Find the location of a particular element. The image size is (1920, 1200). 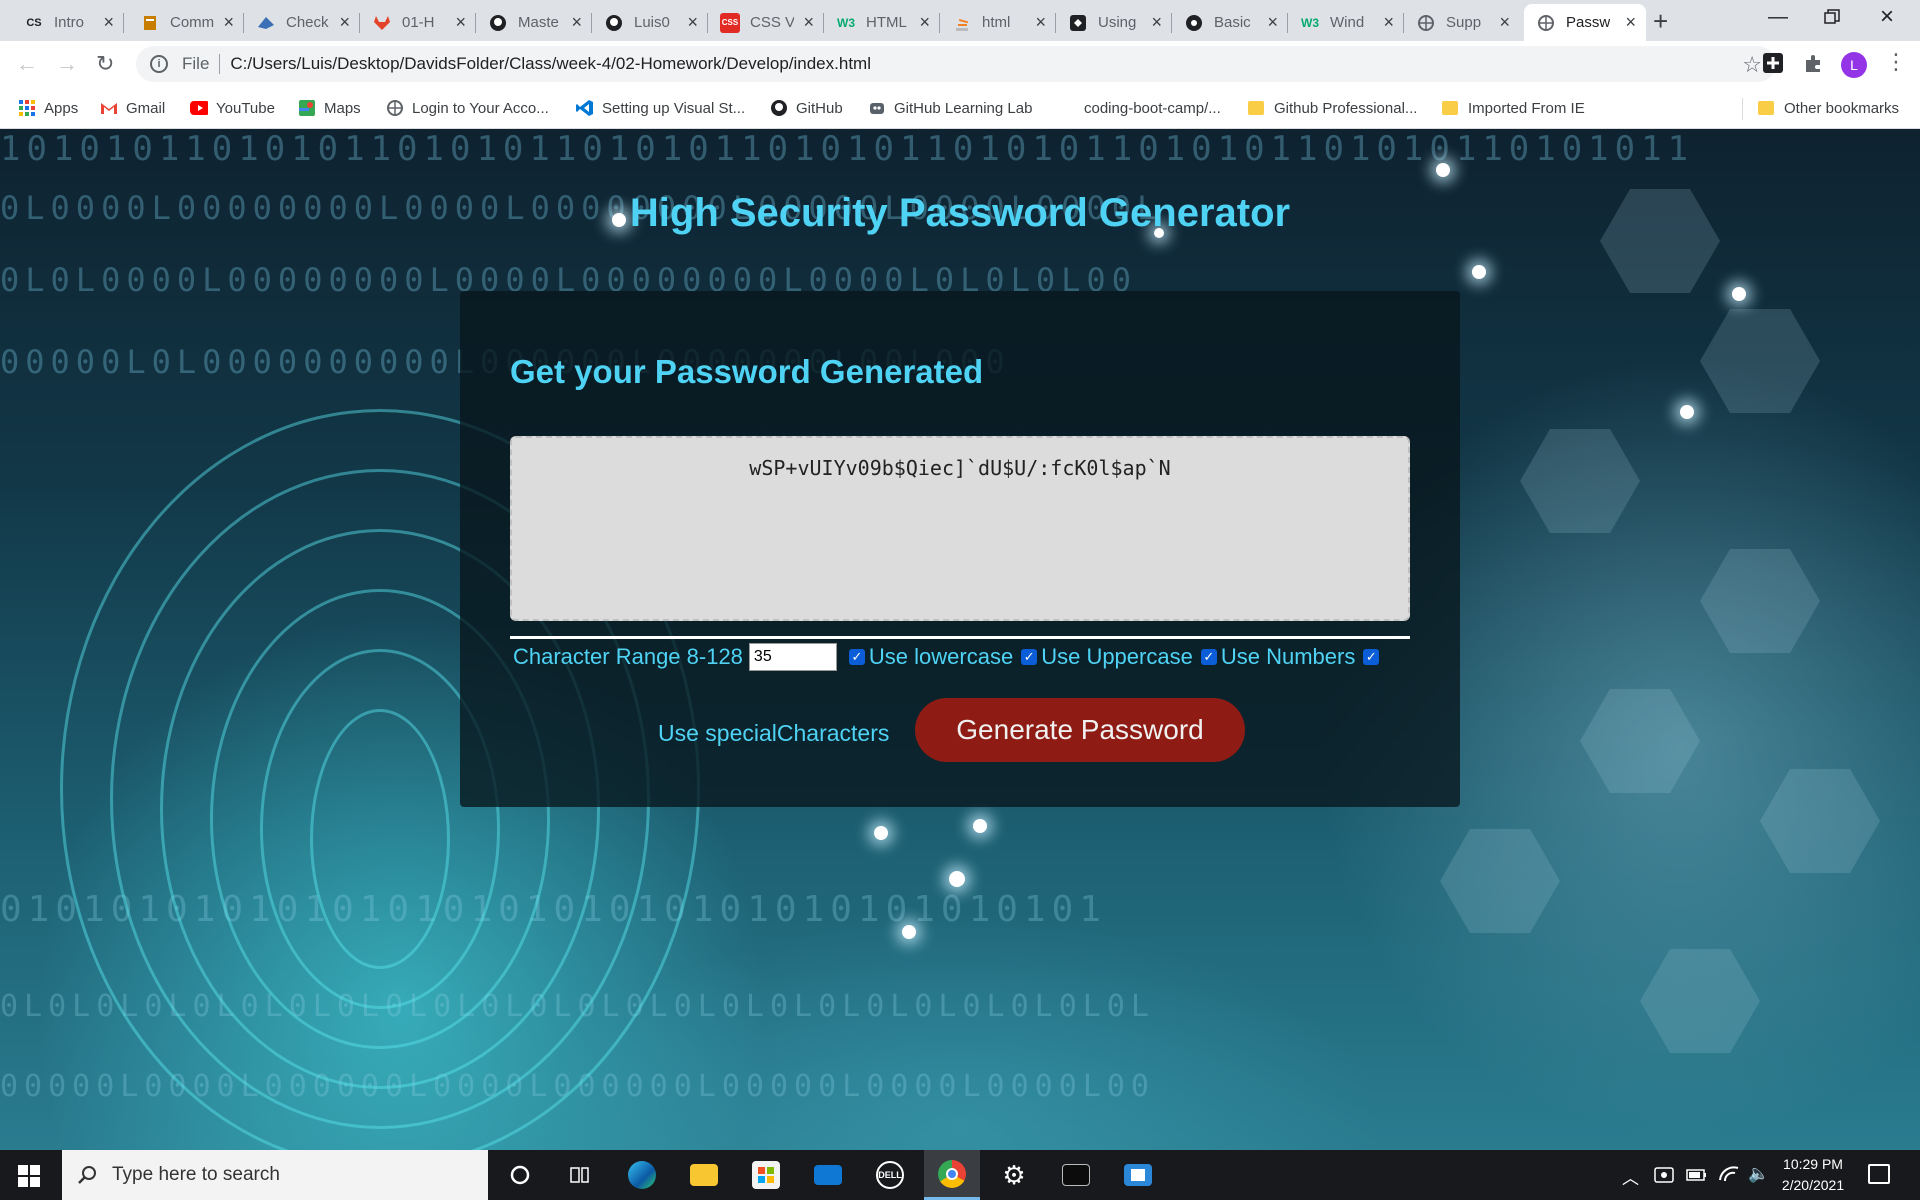

tab: Check × is located at coordinates (302, 22).